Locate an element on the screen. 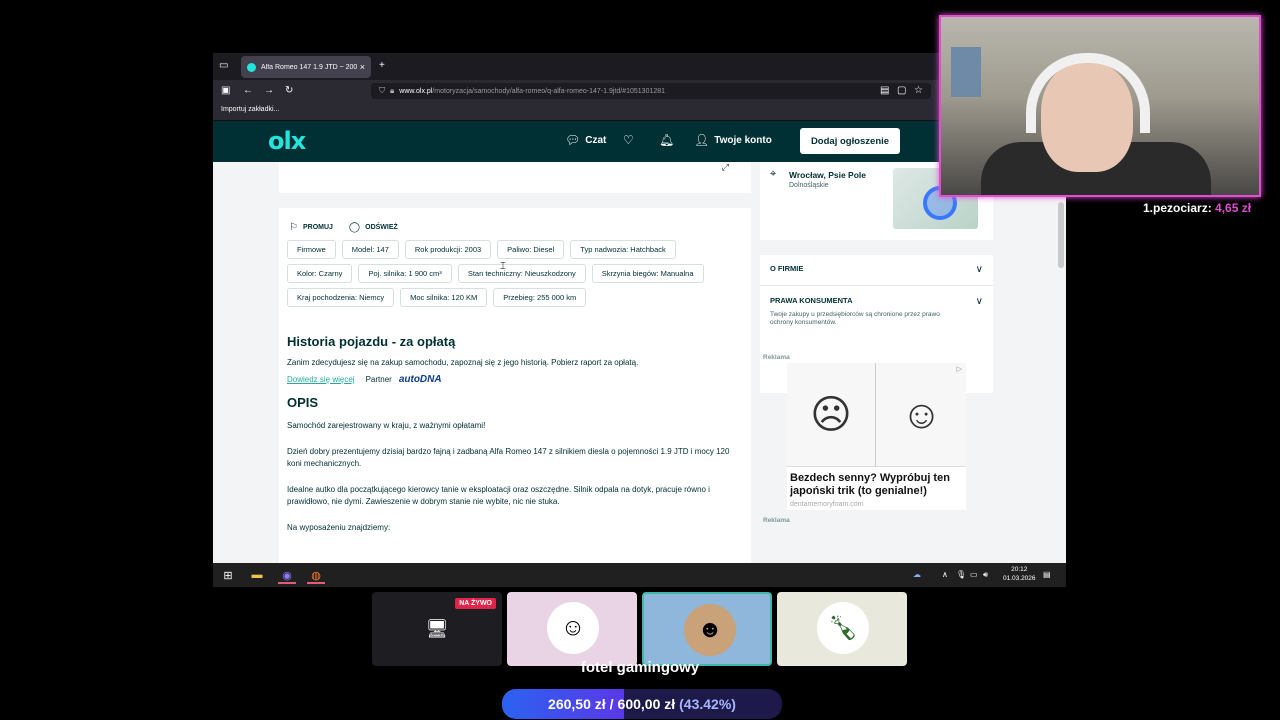  tag-condition: Stan techniczny: Nieuszkodzony is located at coordinates (521, 273).